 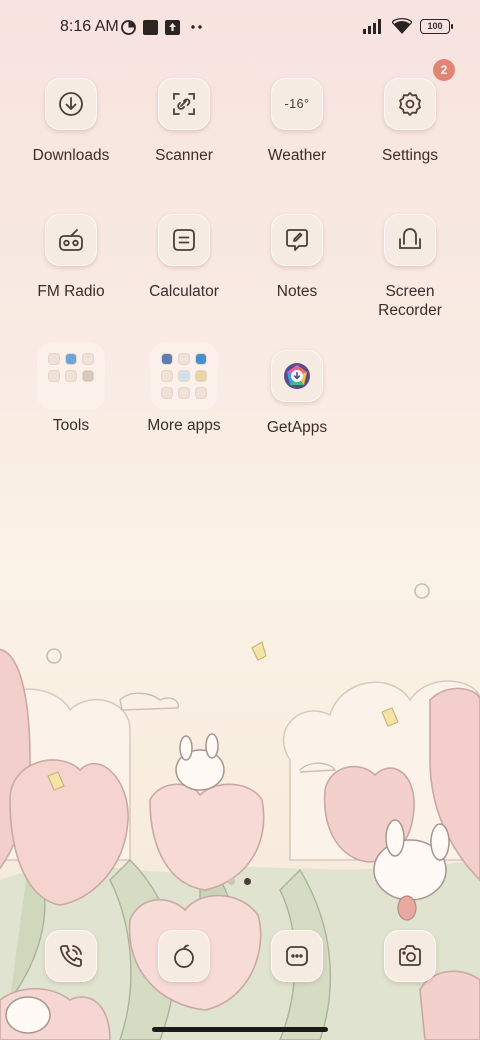 I want to click on notes-icon, so click(x=297, y=240).